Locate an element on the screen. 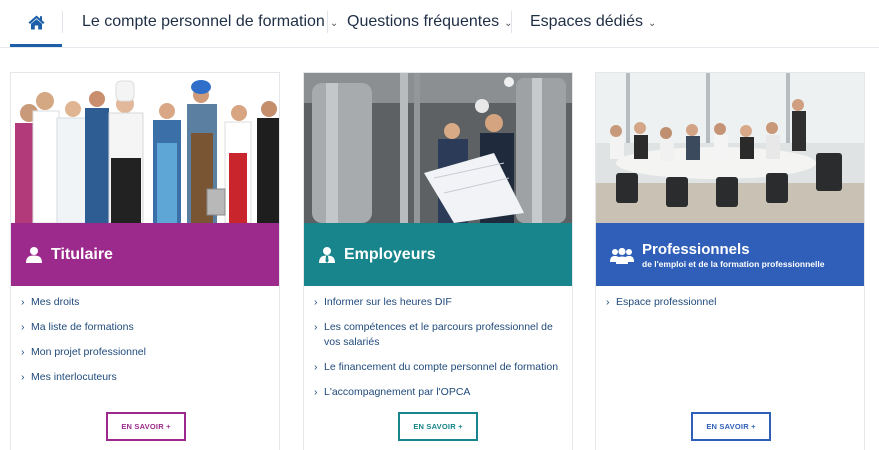 This screenshot has width=879, height=450. card-header-titulaire: Titulaire is located at coordinates (145, 254).